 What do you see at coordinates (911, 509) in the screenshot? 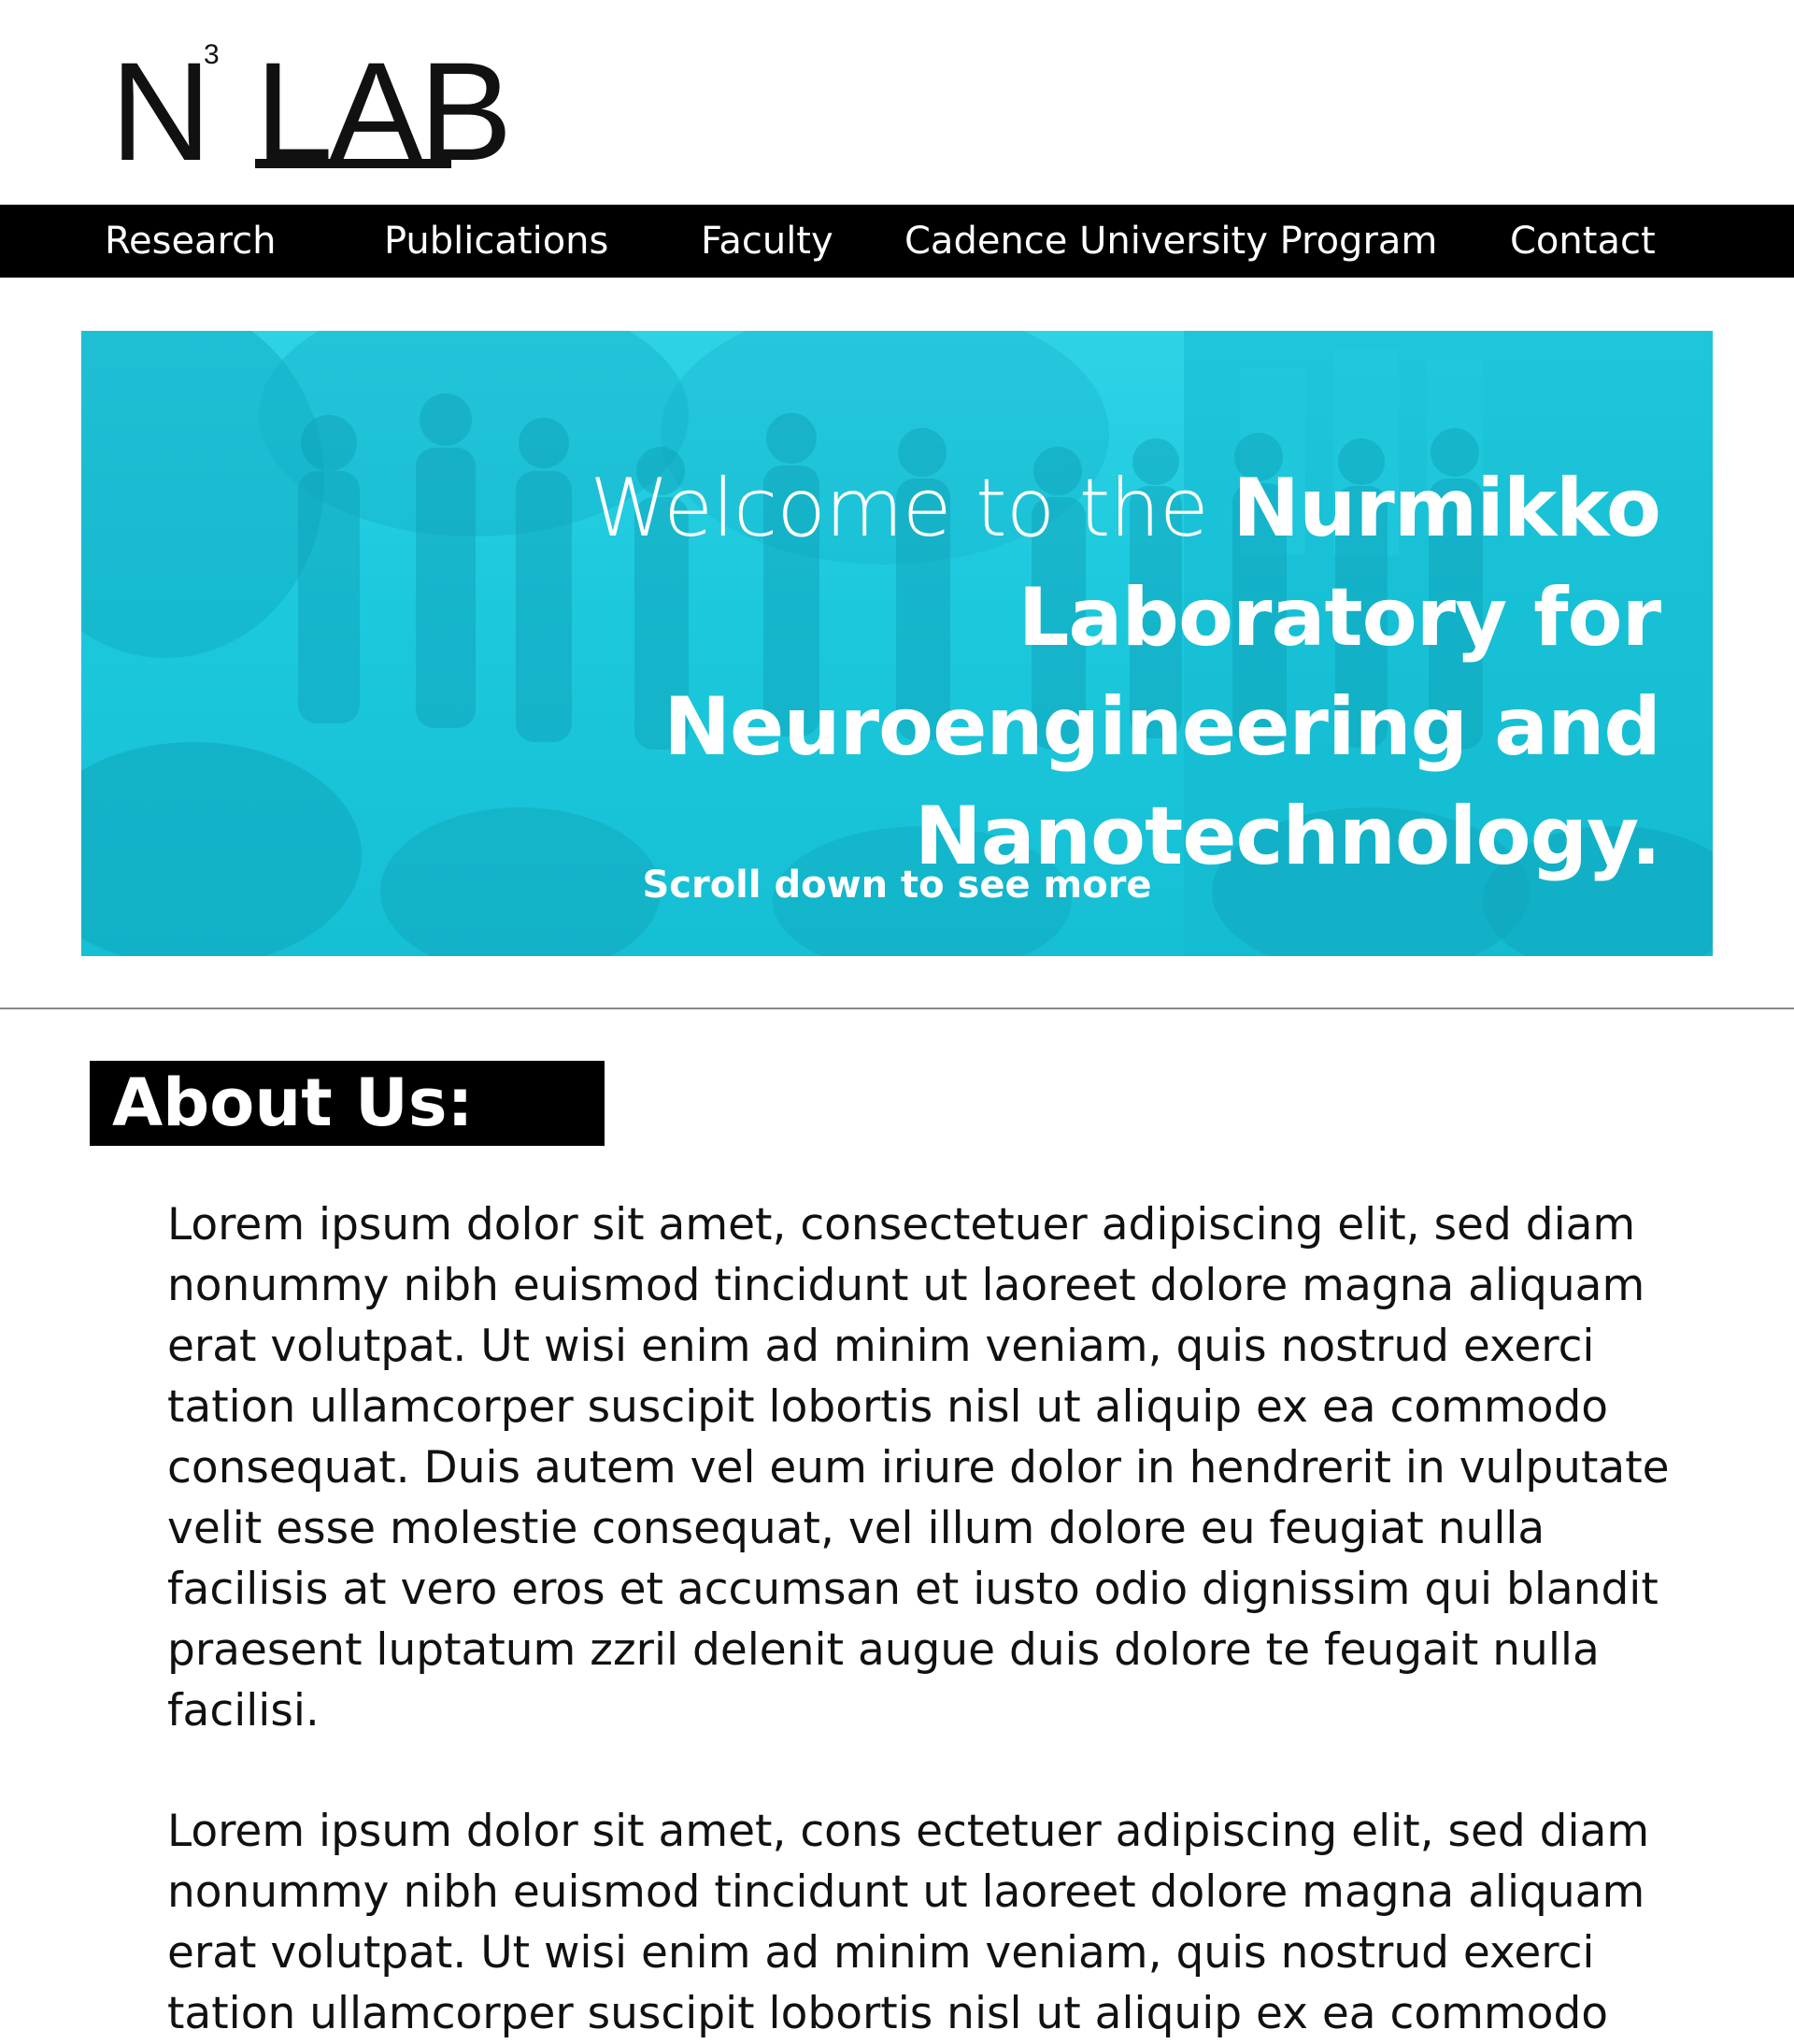
I see `hero-title-light: Welcome to the` at bounding box center [911, 509].